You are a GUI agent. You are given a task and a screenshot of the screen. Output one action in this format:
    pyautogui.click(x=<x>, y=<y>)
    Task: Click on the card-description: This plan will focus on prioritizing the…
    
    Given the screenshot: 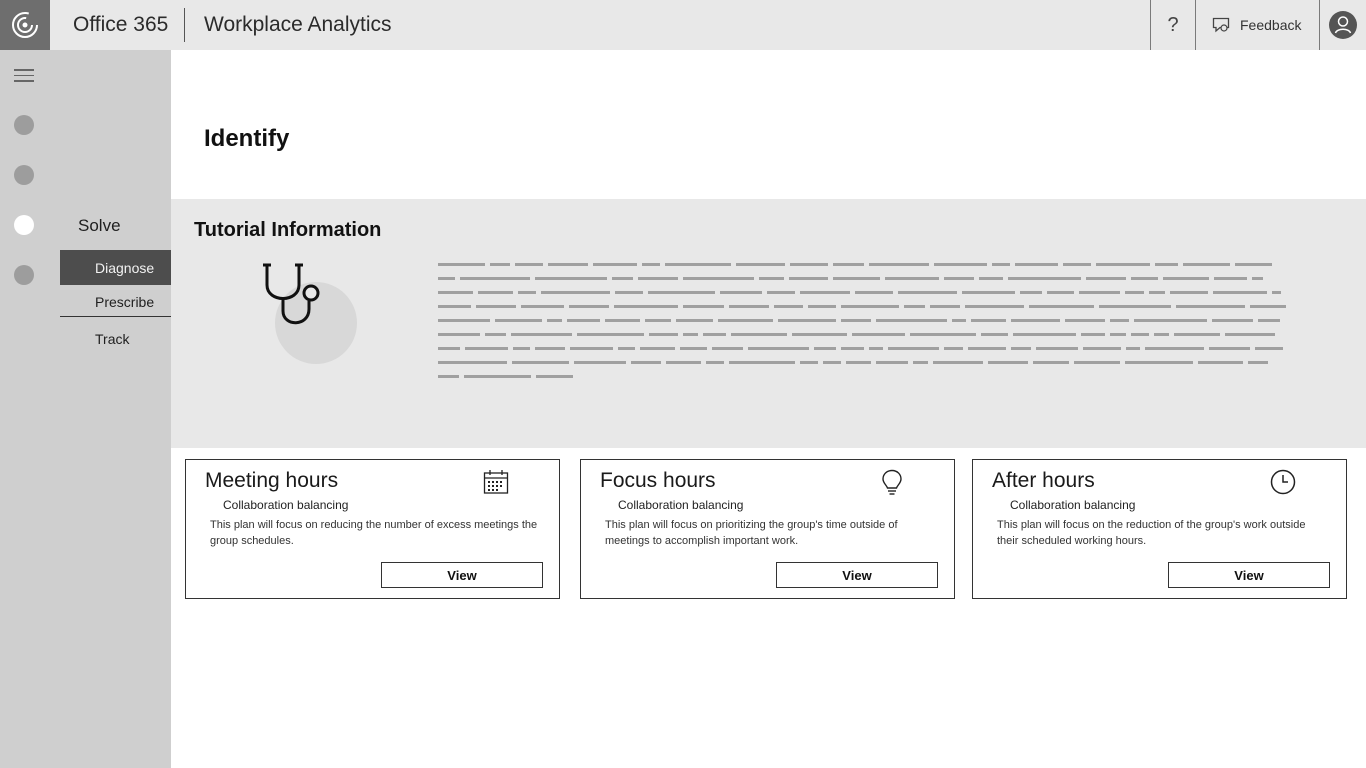 What is the action you would take?
    pyautogui.click(x=751, y=533)
    